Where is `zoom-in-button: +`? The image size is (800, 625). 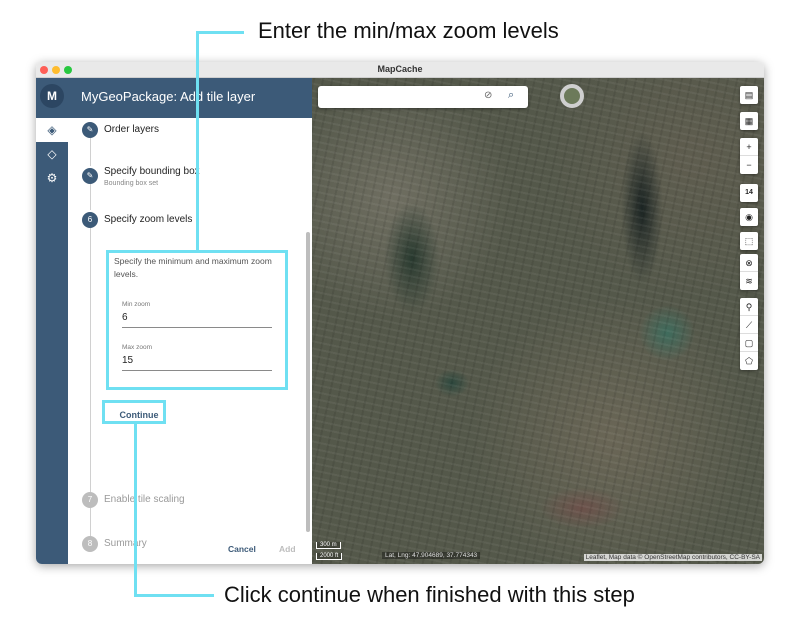 zoom-in-button: + is located at coordinates (749, 147).